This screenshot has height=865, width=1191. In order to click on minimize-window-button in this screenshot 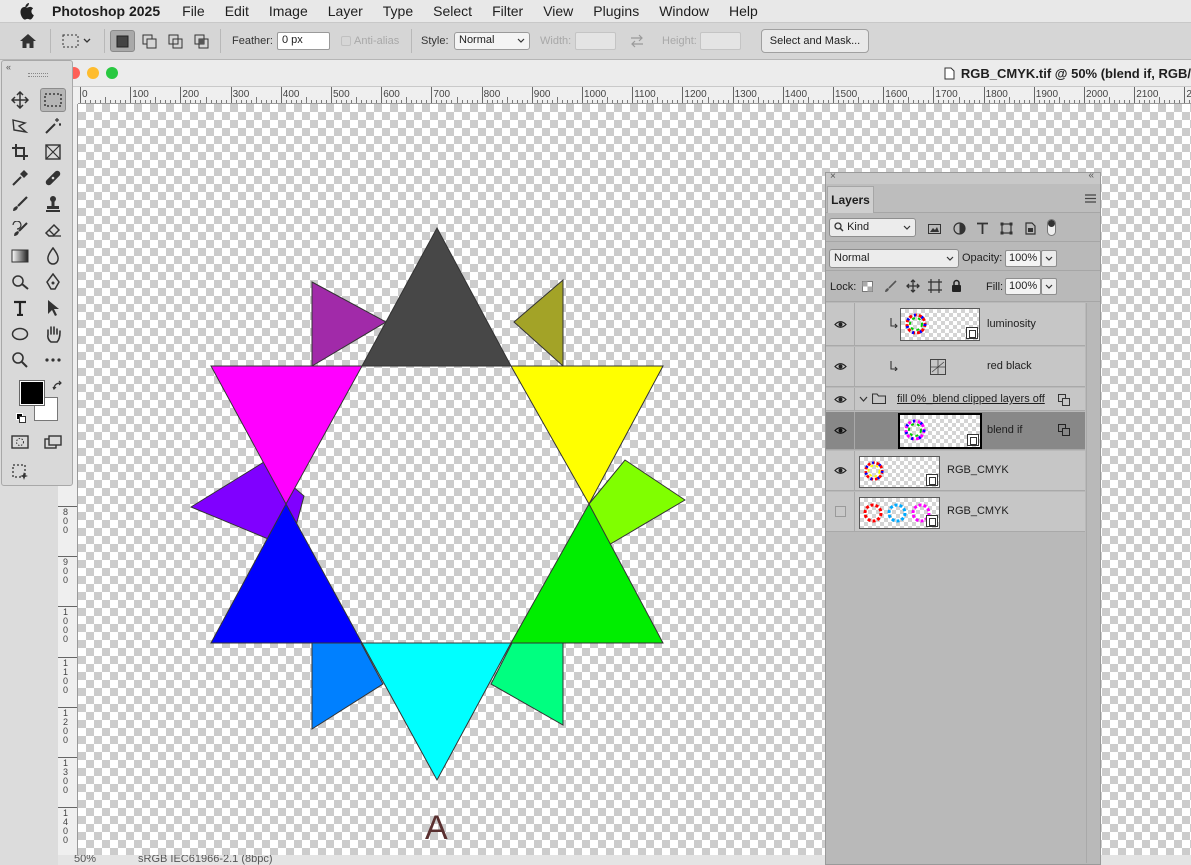, I will do `click(93, 73)`.